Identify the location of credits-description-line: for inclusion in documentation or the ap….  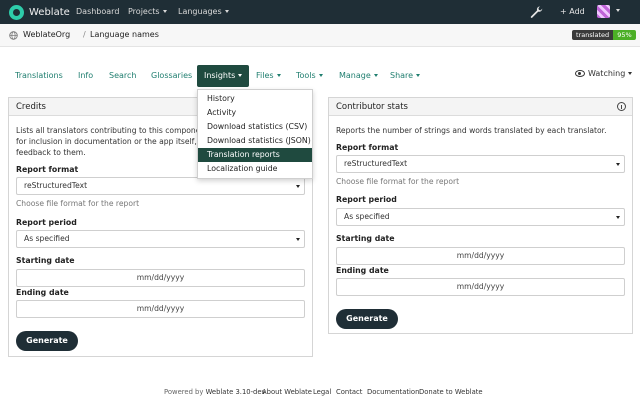
(116, 141).